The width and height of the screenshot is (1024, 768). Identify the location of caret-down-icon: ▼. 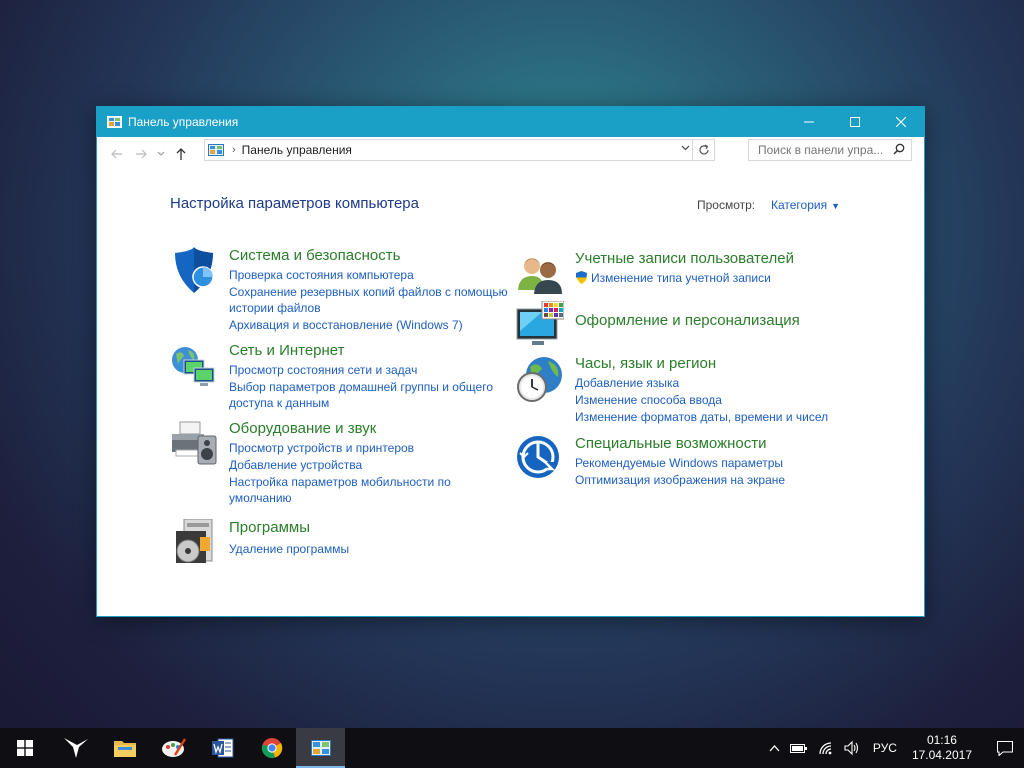
(836, 206).